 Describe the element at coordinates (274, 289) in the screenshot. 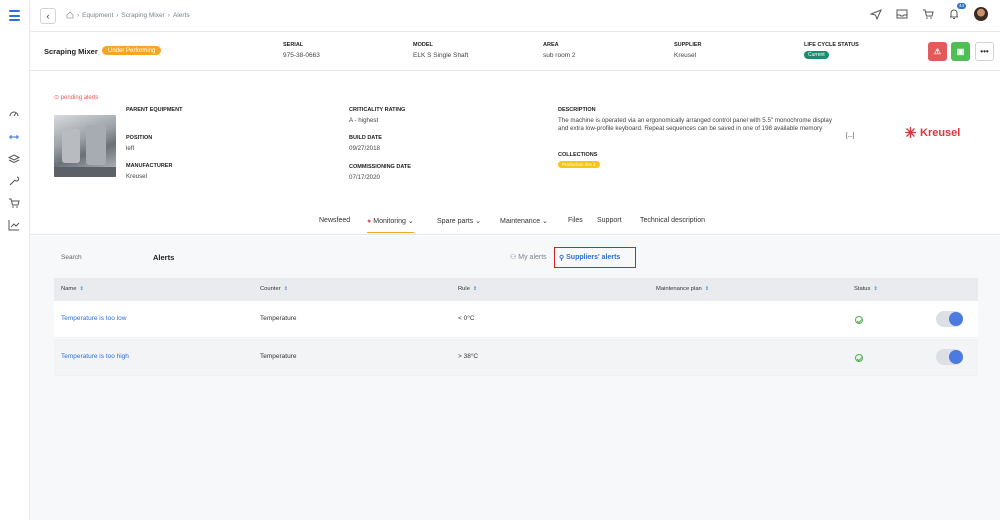

I see `column-counter: Counter ⇕` at that location.